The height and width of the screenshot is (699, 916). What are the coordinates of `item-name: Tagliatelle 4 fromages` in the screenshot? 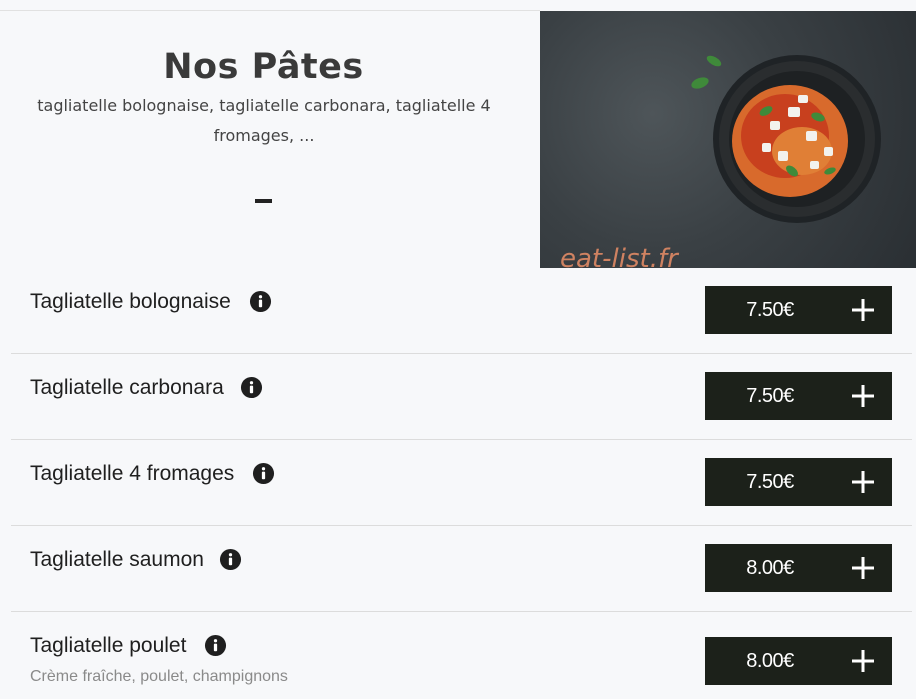 It's located at (132, 473).